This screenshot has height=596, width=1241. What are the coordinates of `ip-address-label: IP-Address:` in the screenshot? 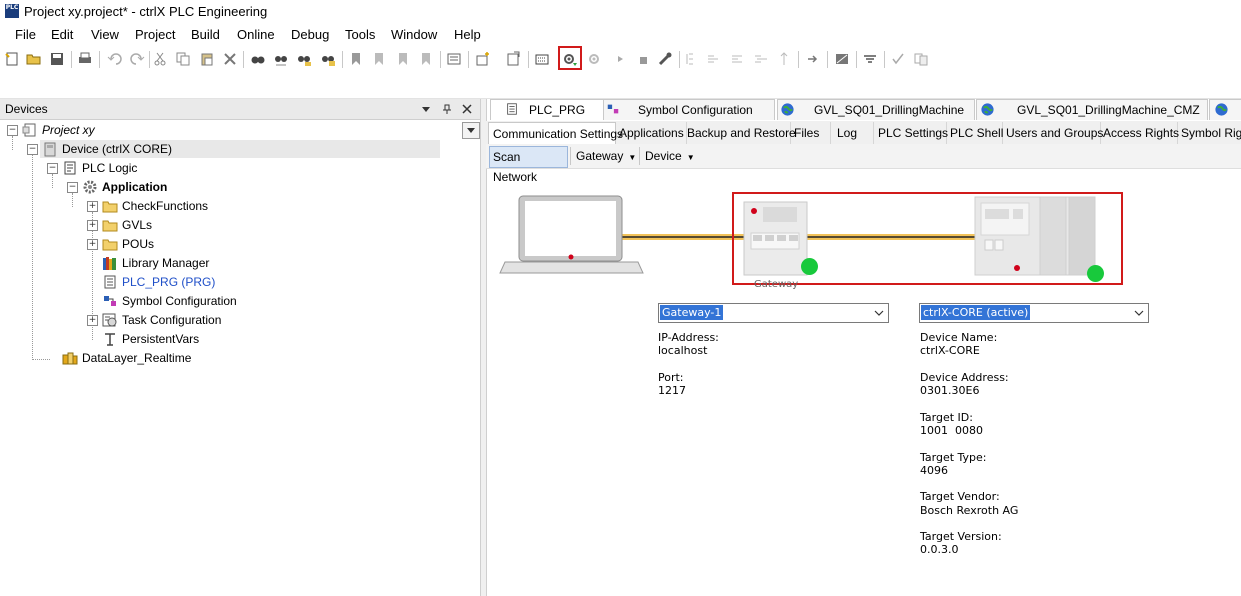 It's located at (688, 337).